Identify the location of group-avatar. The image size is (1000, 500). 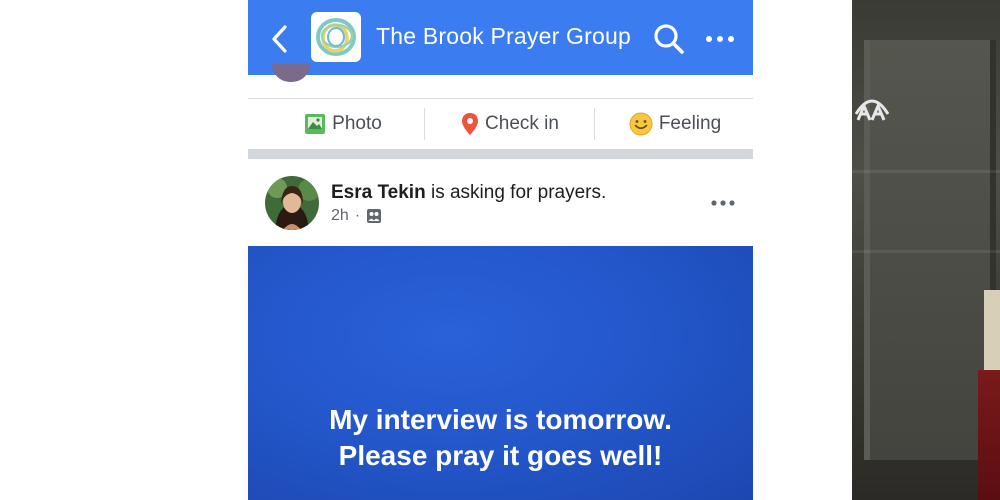
(336, 37).